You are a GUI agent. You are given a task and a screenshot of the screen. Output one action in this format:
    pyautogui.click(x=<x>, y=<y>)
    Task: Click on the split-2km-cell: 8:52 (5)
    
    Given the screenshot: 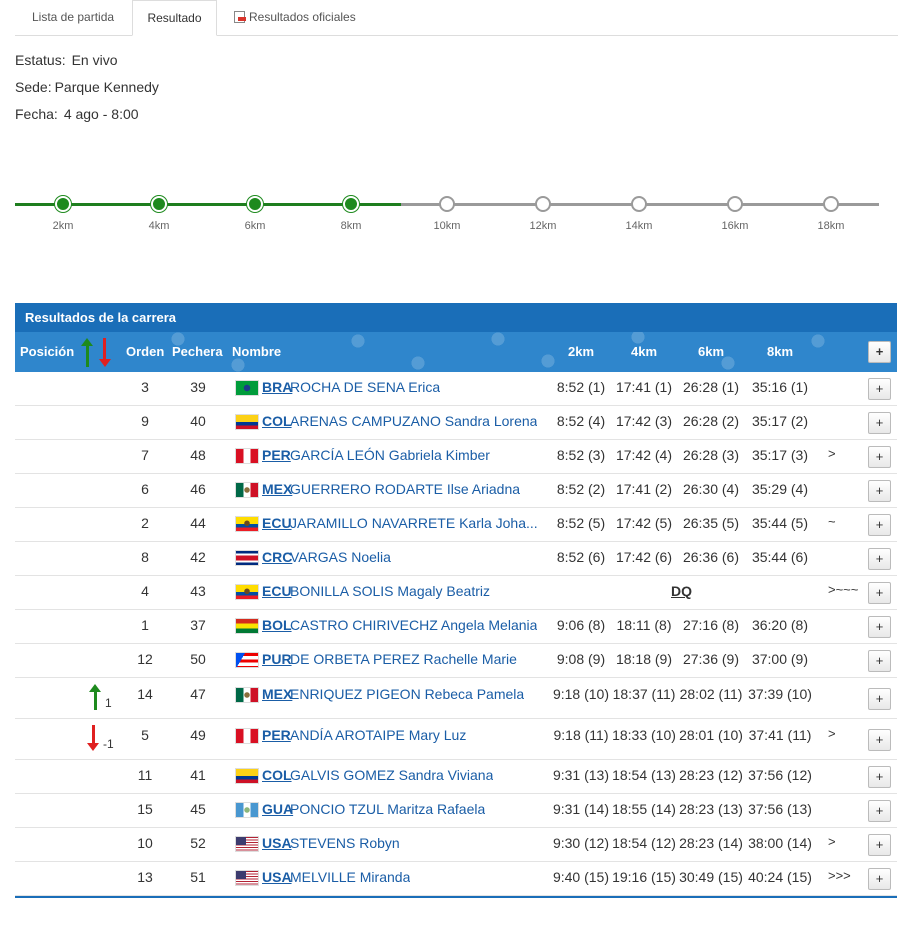 What is the action you would take?
    pyautogui.click(x=581, y=523)
    